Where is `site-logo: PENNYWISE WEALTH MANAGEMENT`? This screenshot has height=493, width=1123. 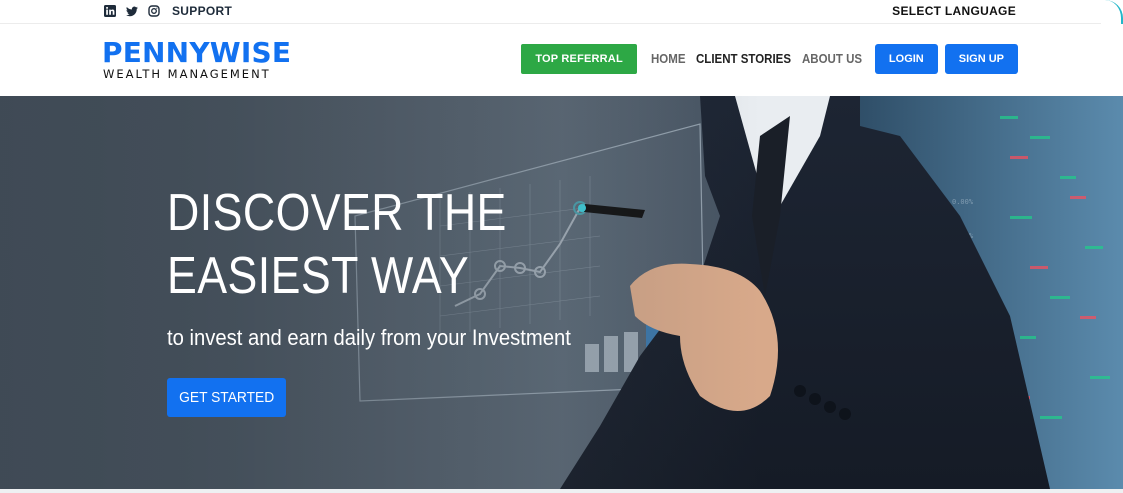 site-logo: PENNYWISE WEALTH MANAGEMENT is located at coordinates (197, 59).